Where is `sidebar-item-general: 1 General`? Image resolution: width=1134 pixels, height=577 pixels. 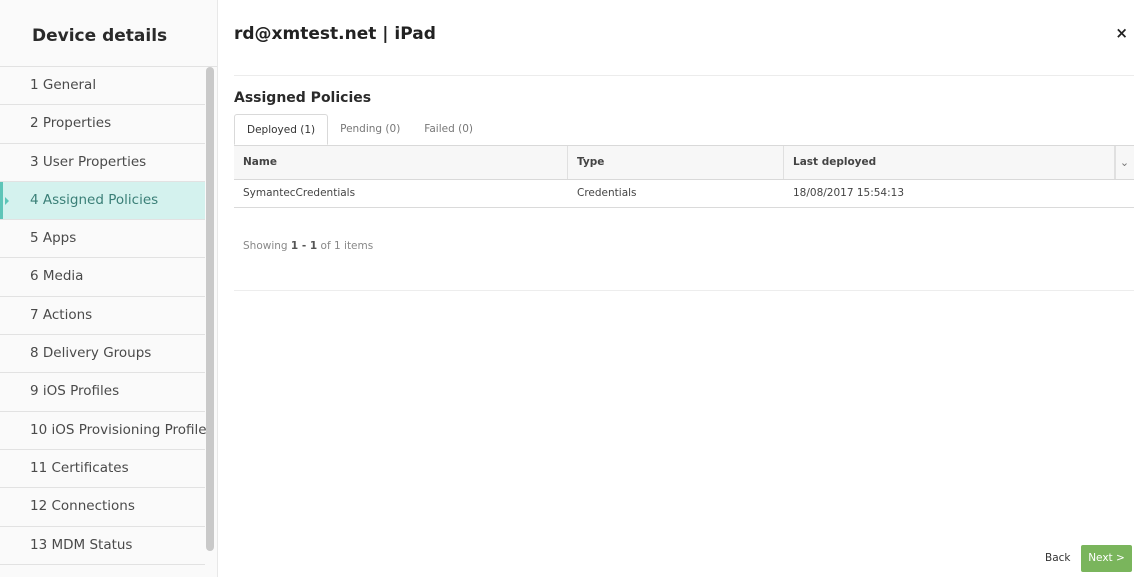
sidebar-item-general: 1 General is located at coordinates (102, 86).